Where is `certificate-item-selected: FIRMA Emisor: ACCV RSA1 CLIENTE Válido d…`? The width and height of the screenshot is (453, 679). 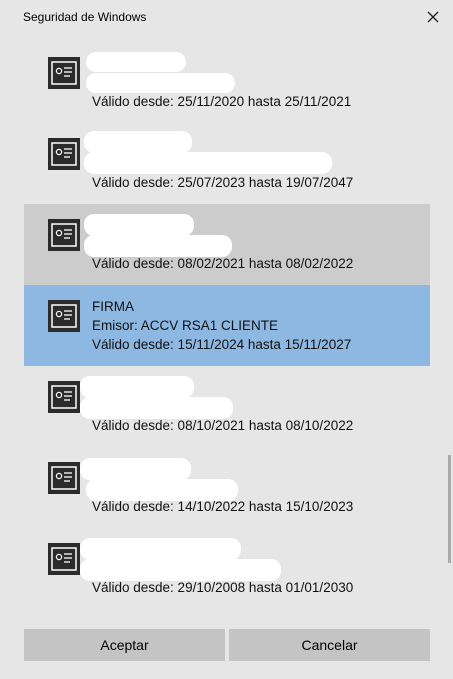 certificate-item-selected: FIRMA Emisor: ACCV RSA1 CLIENTE Válido d… is located at coordinates (227, 325).